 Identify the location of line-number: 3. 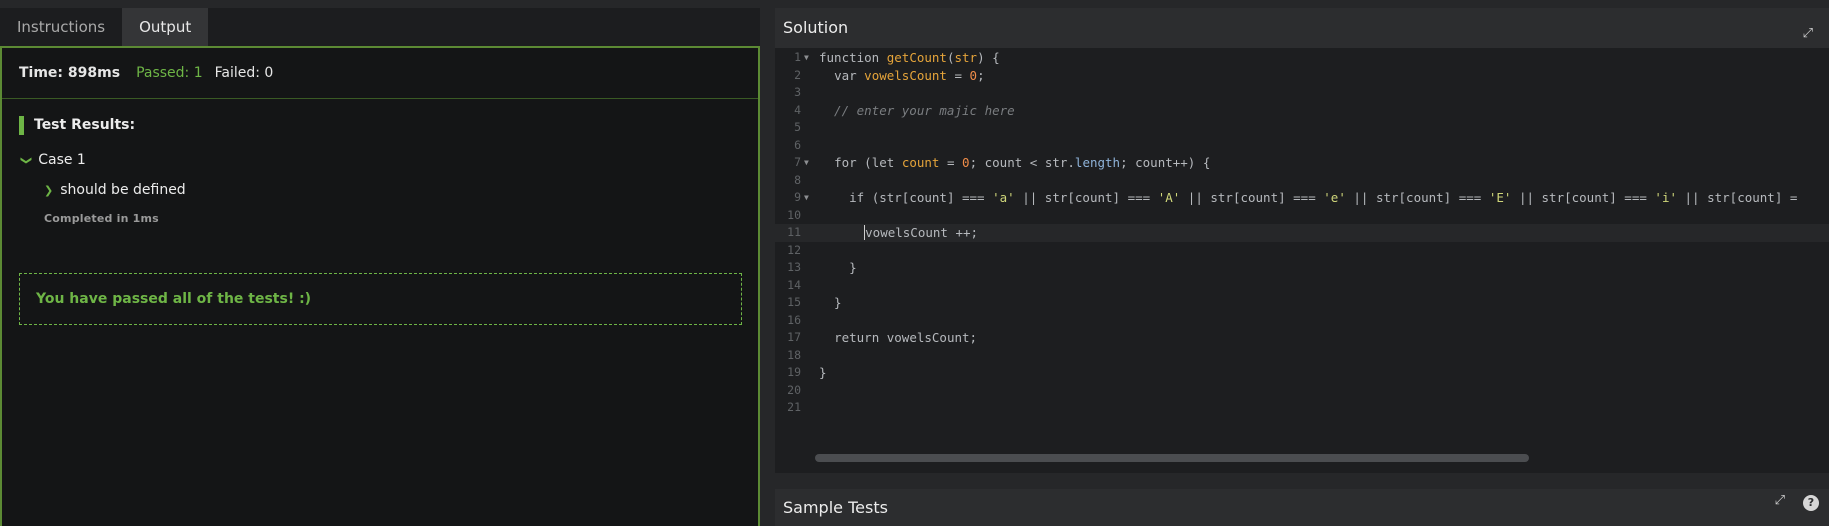
(797, 92).